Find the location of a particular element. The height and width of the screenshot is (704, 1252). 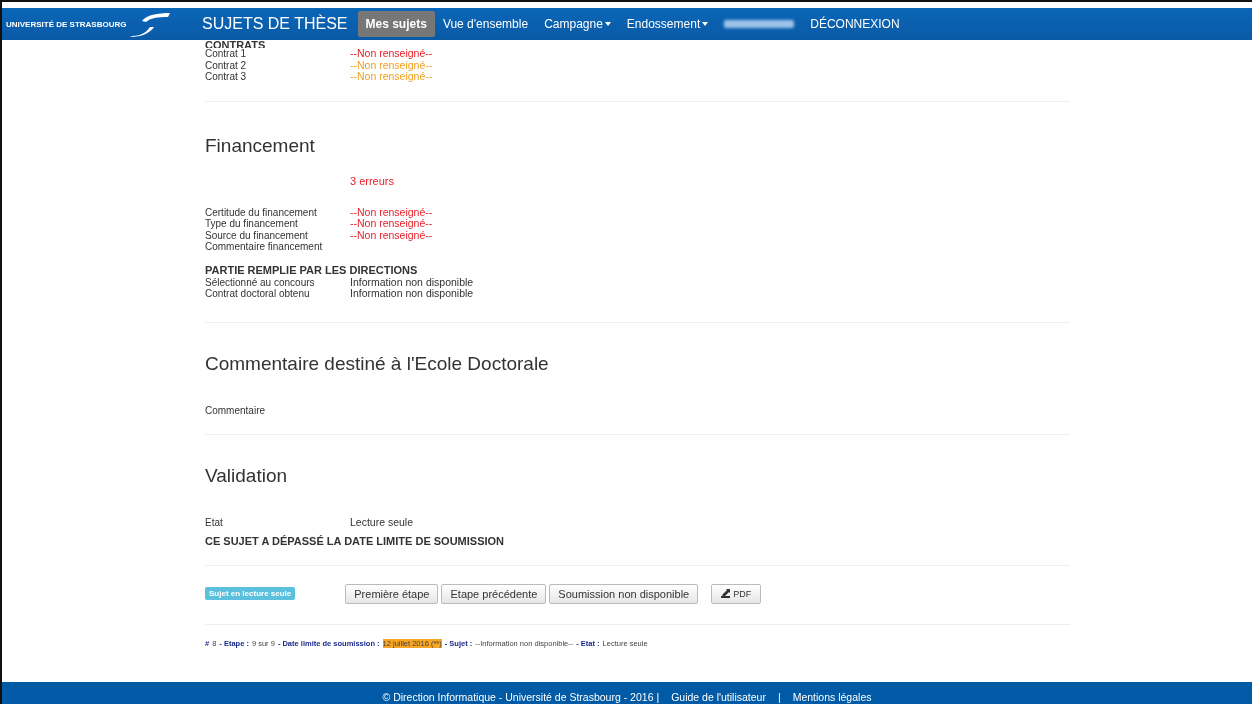

field-label: Contrat doctoral obtenu is located at coordinates (258, 294).